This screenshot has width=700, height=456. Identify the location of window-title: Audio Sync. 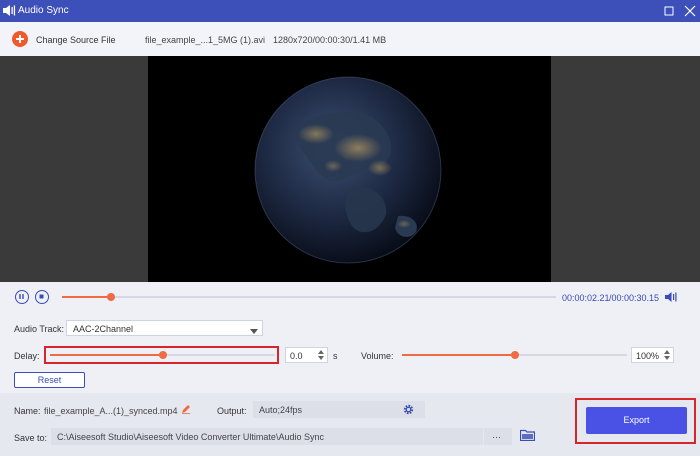
(43, 10).